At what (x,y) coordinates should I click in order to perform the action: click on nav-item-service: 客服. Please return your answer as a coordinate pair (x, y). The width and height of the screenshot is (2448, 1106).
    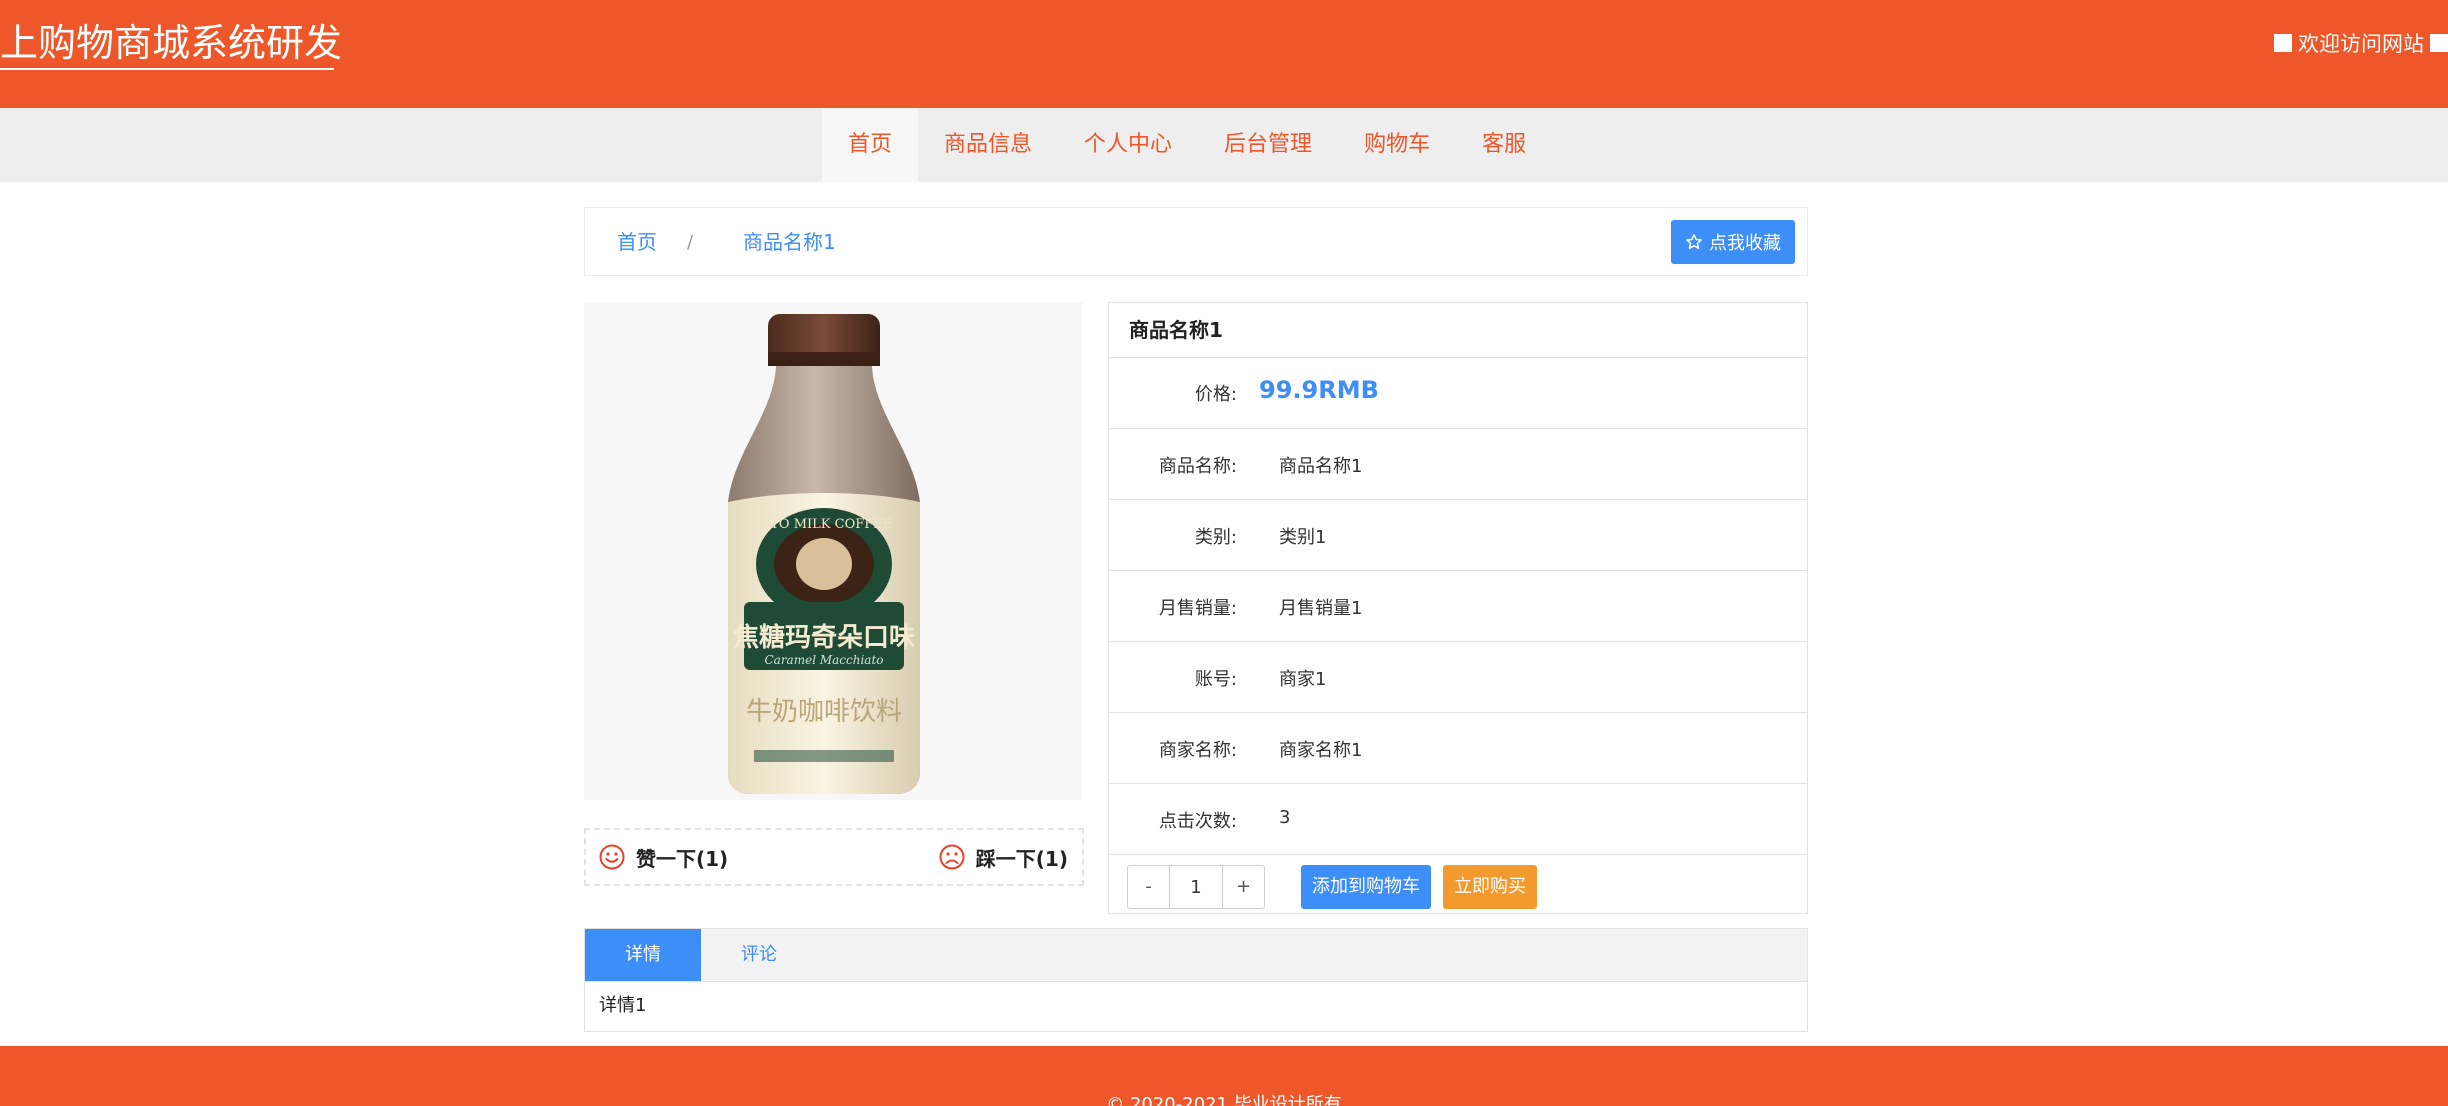
    Looking at the image, I should click on (1504, 145).